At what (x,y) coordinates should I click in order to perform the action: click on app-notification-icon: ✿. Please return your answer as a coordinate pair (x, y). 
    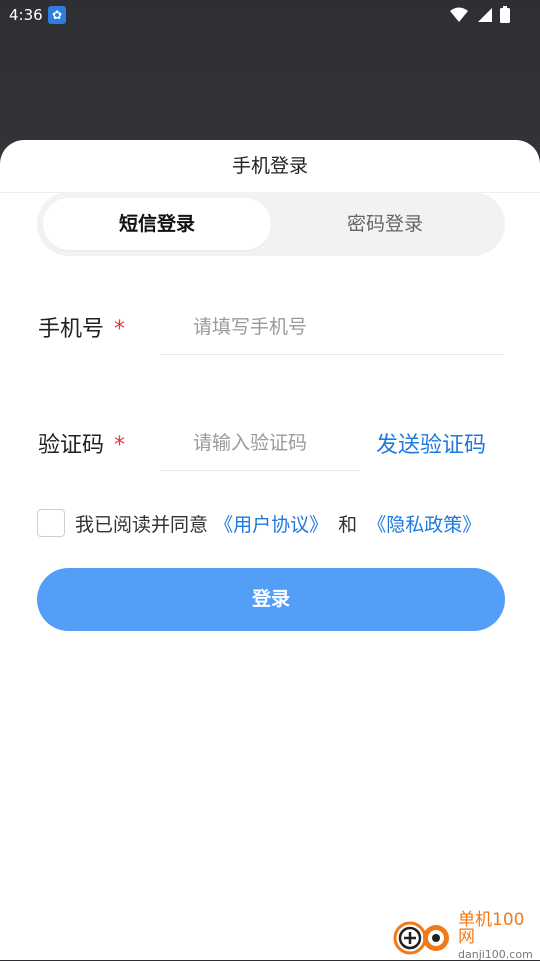
    Looking at the image, I should click on (57, 15).